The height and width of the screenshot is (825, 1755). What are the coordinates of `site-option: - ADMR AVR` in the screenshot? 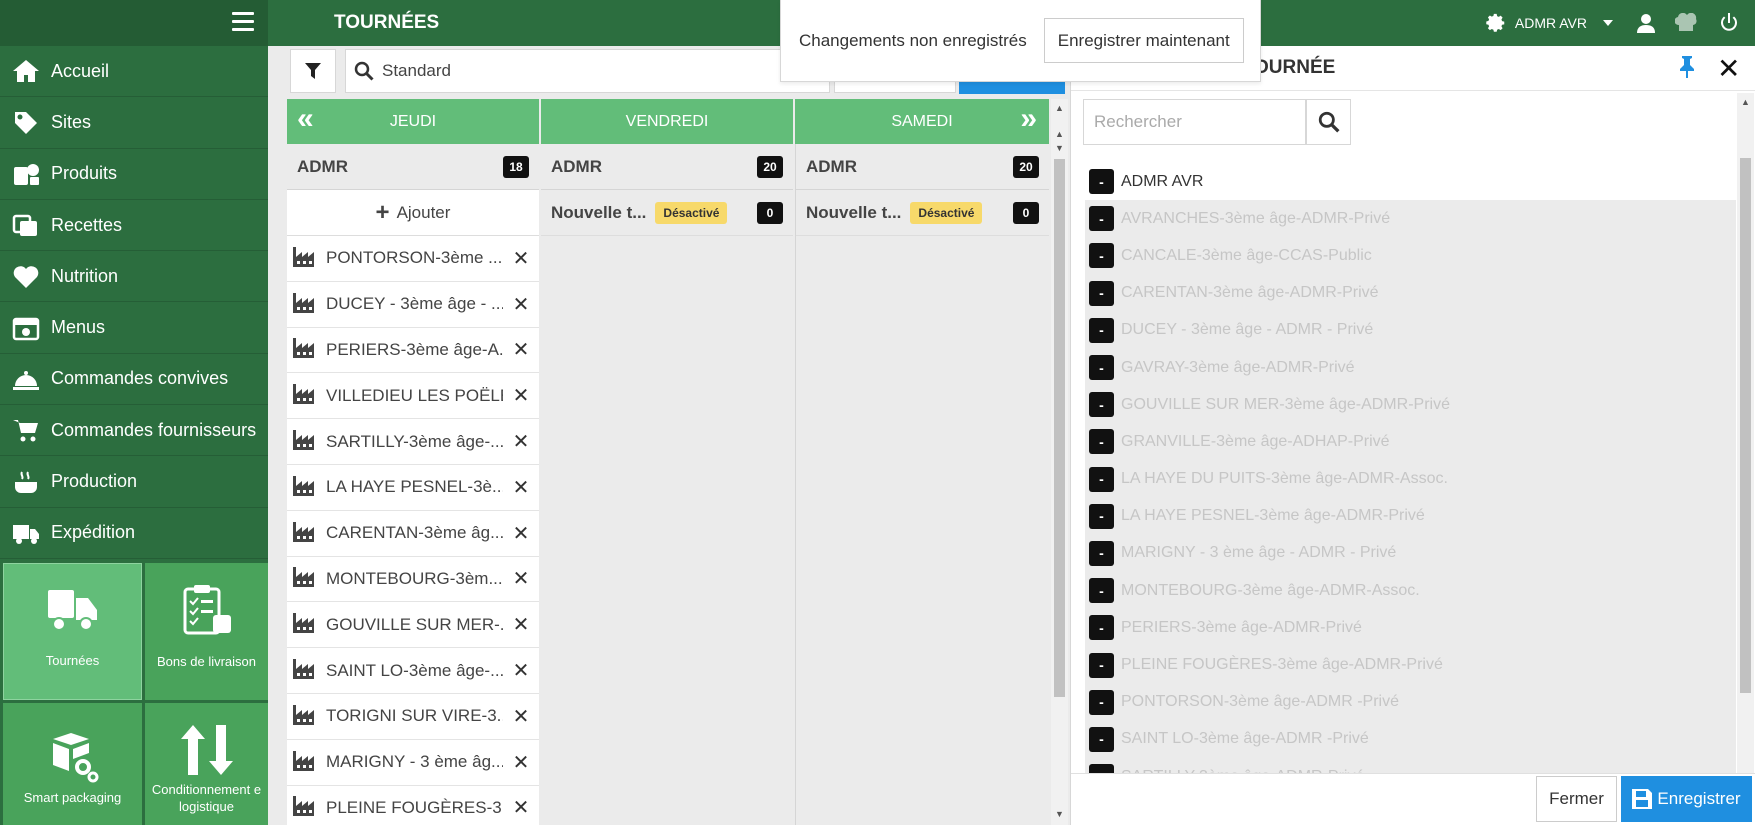 It's located at (1410, 182).